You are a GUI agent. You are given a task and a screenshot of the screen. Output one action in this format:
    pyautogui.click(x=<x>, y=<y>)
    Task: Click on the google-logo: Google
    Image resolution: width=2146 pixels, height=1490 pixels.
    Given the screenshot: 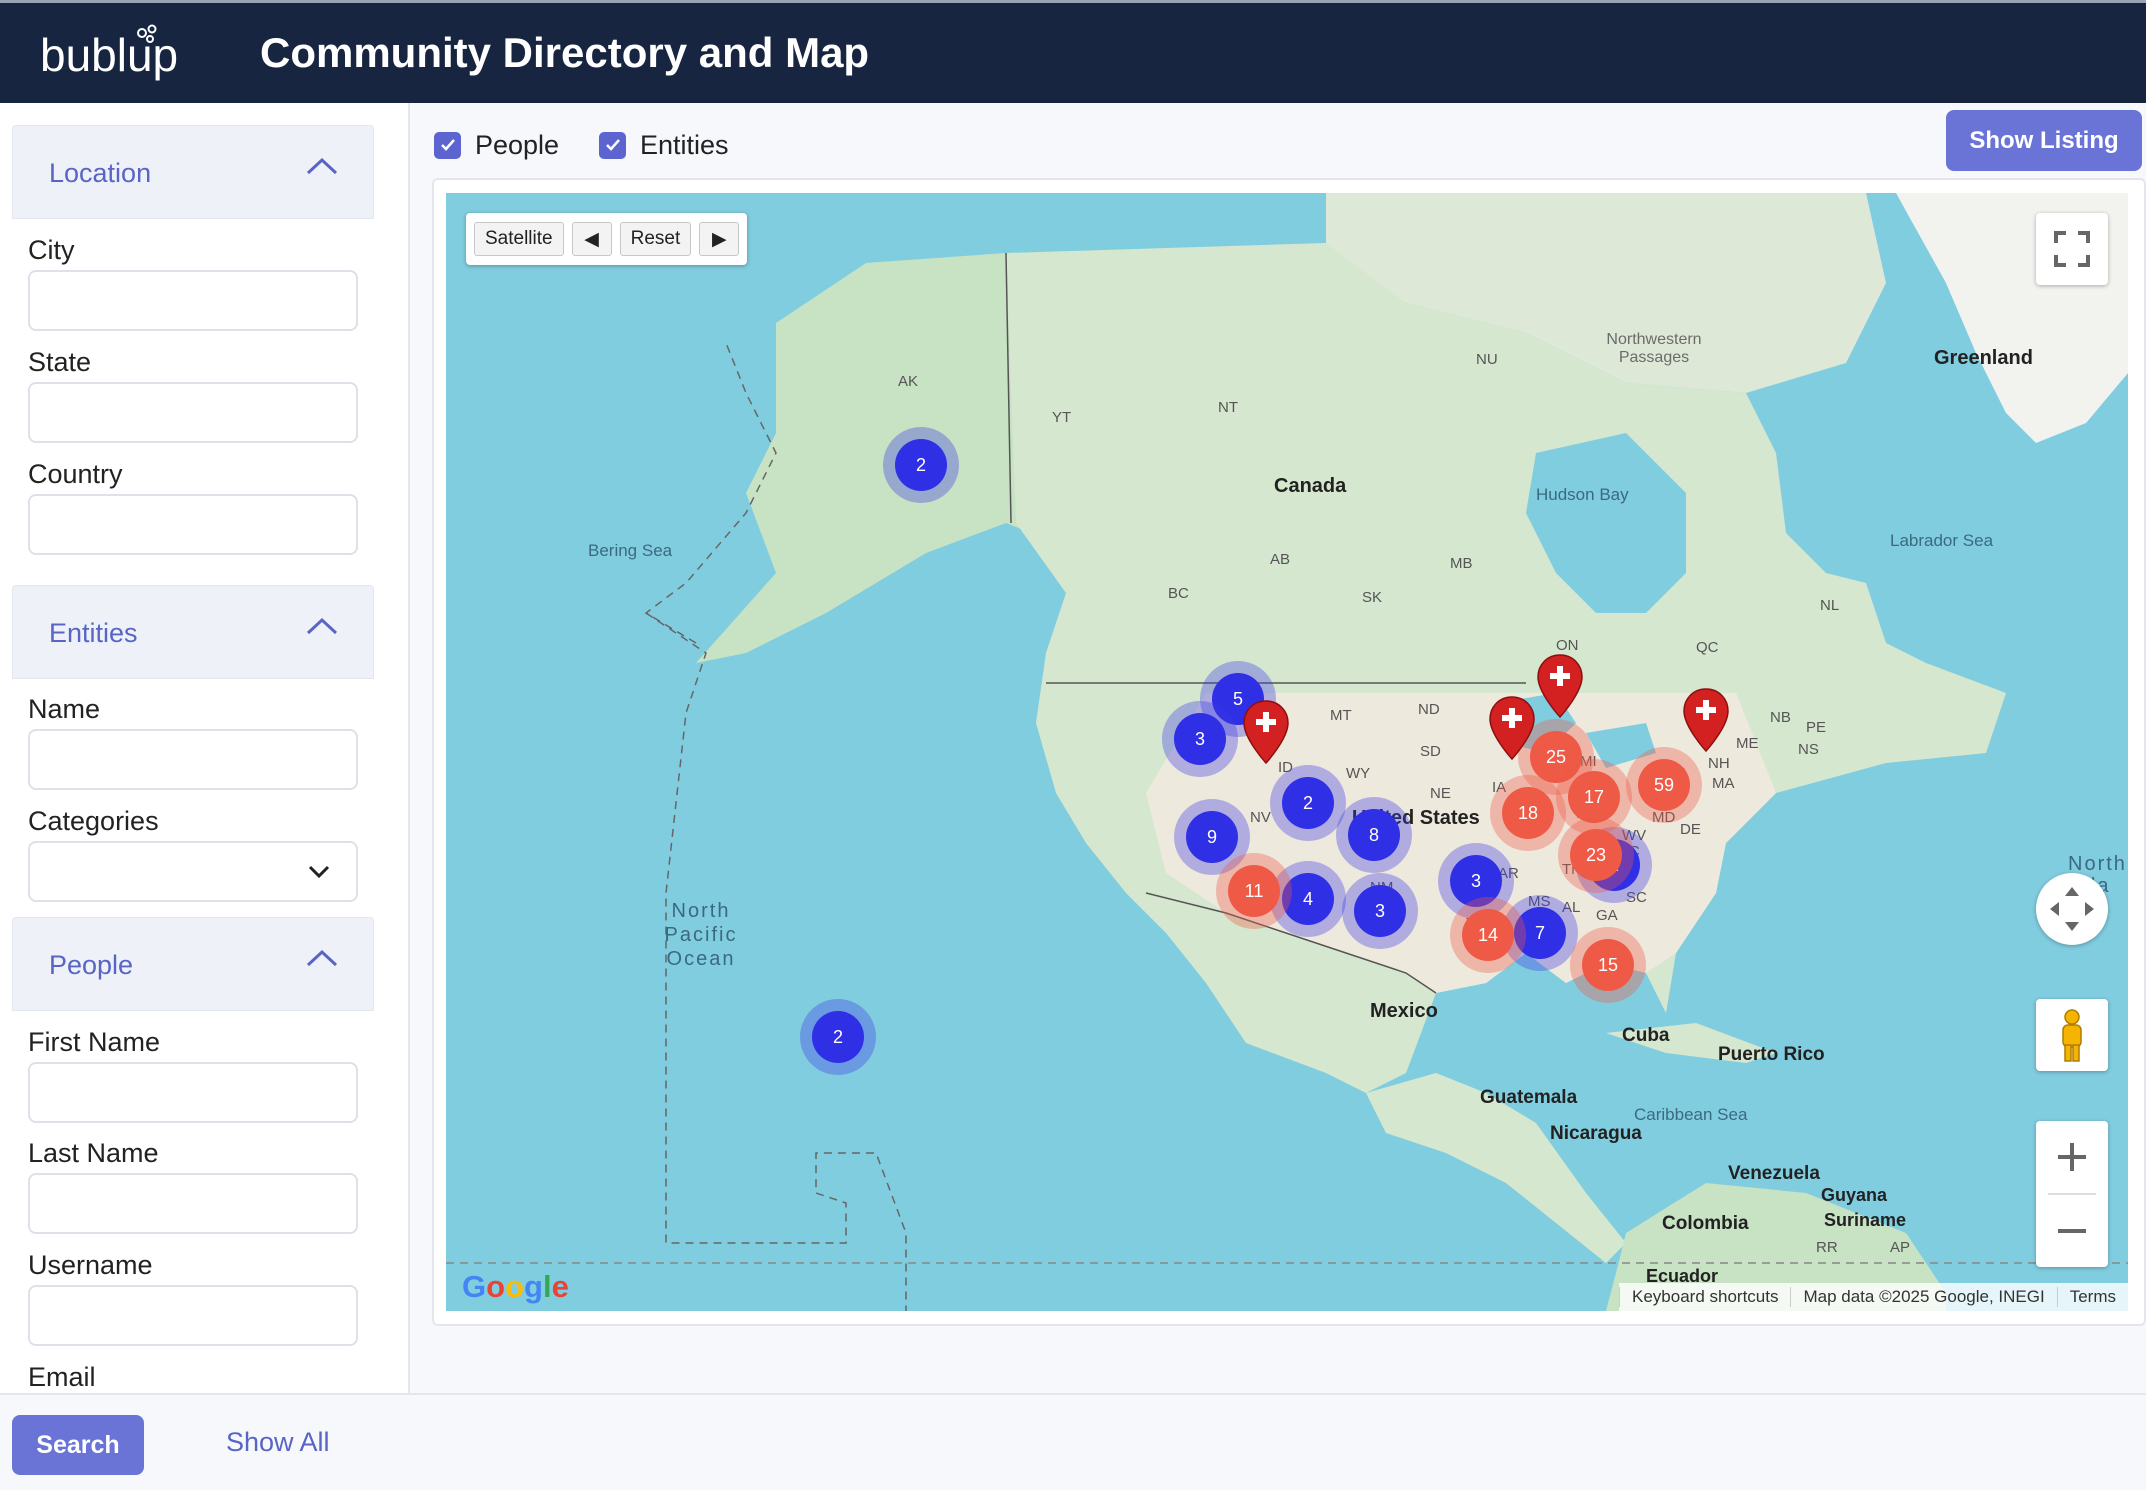 What is the action you would take?
    pyautogui.click(x=515, y=1287)
    